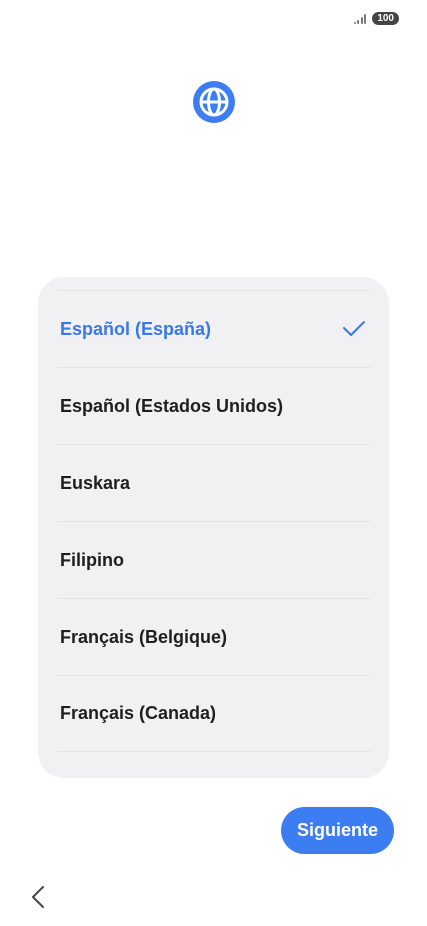 Image resolution: width=427 pixels, height=926 pixels. What do you see at coordinates (39, 897) in the screenshot?
I see `chevron-left-icon` at bounding box center [39, 897].